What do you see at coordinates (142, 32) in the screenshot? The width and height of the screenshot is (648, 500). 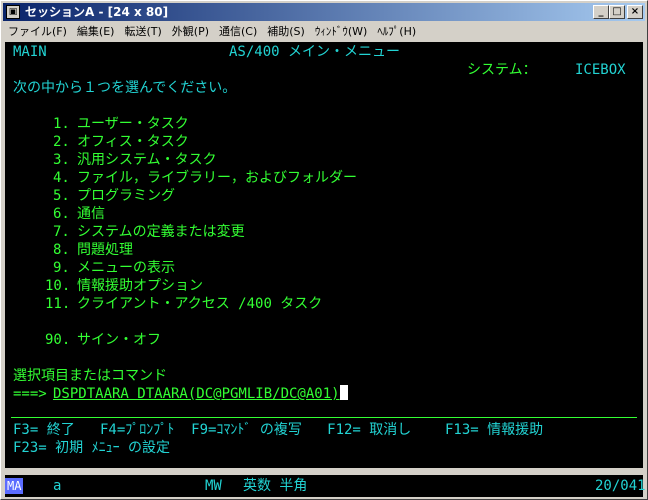 I see `menu-transfer: 転送(T)` at bounding box center [142, 32].